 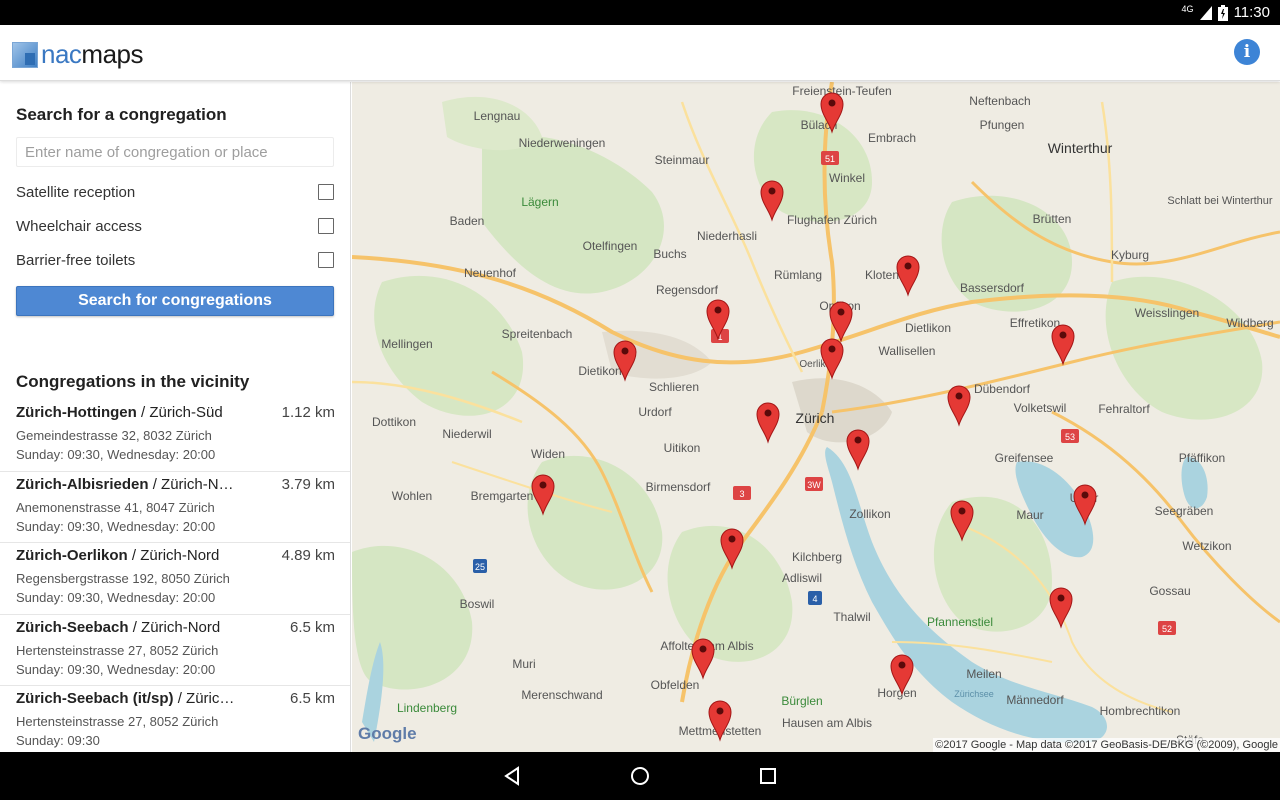 I want to click on place-label: Schlatt bei Winterthur, so click(x=1219, y=201).